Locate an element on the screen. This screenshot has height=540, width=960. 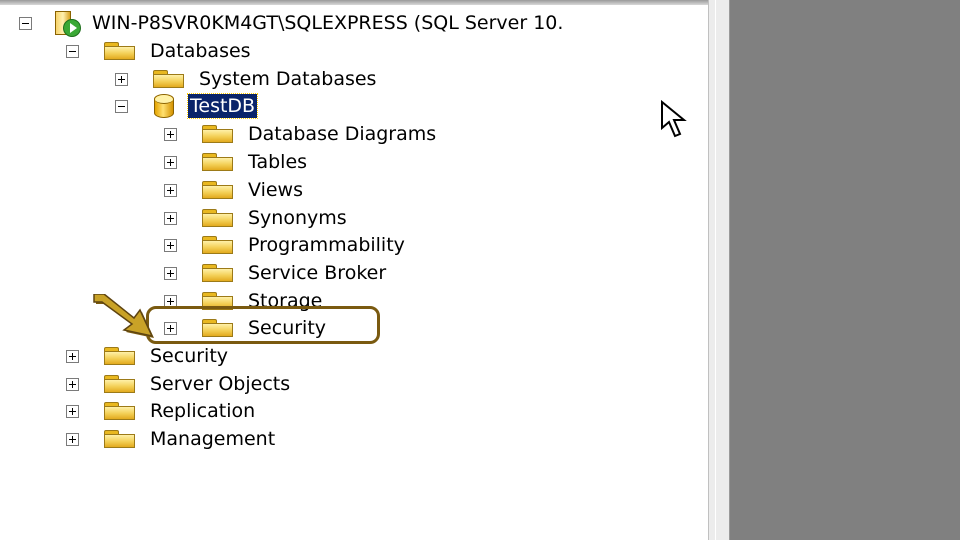
tree-node-label: System Databases is located at coordinates (288, 79).